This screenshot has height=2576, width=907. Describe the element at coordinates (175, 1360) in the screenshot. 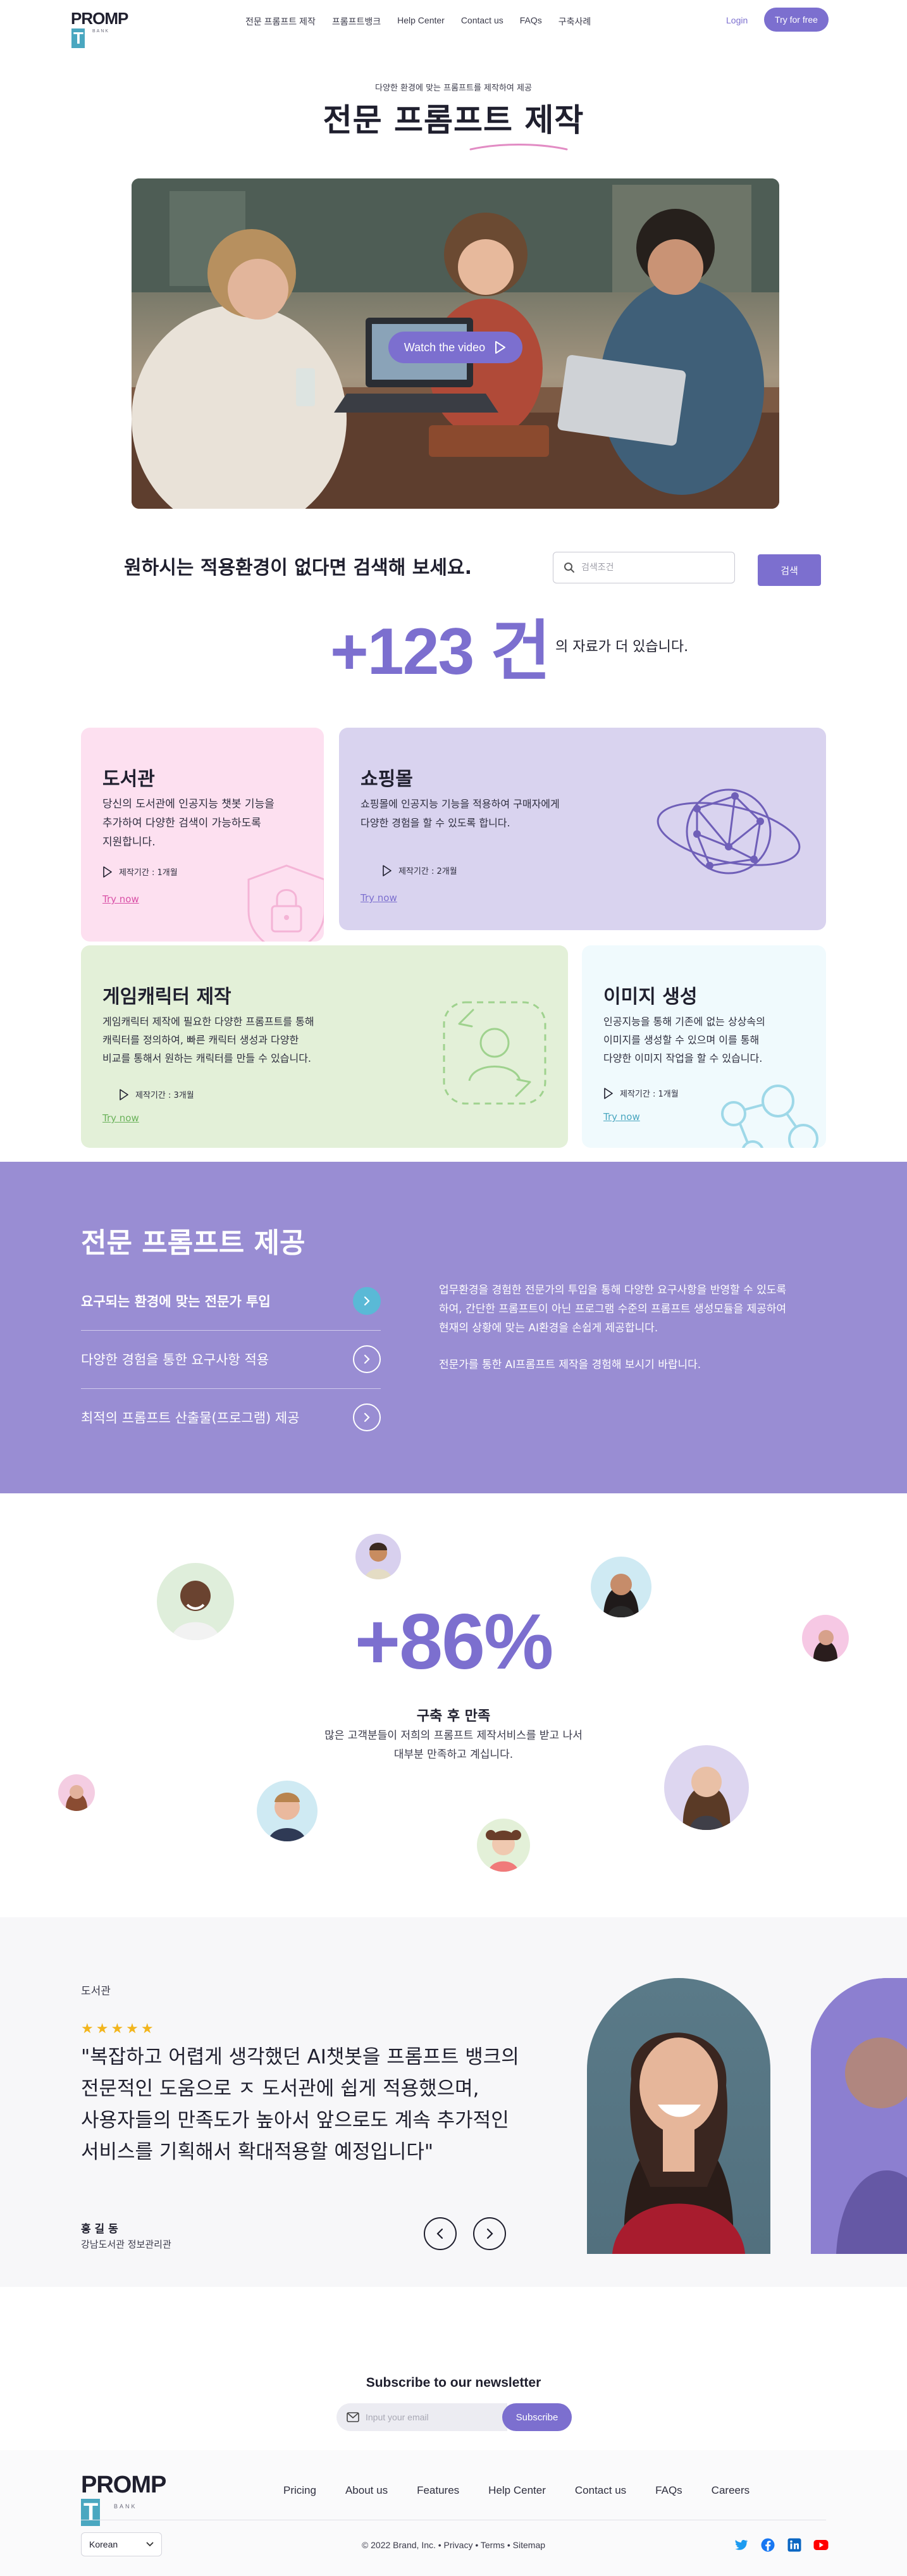

I see `service-item-label: 다양한 경험을 통한 요구사항 적용` at that location.